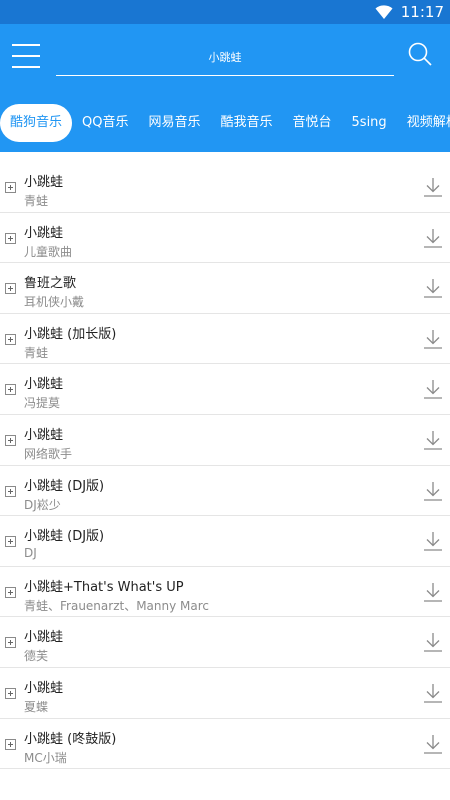 This screenshot has width=450, height=800. I want to click on song-title: 小跳蛙+That's What's UP, so click(104, 587).